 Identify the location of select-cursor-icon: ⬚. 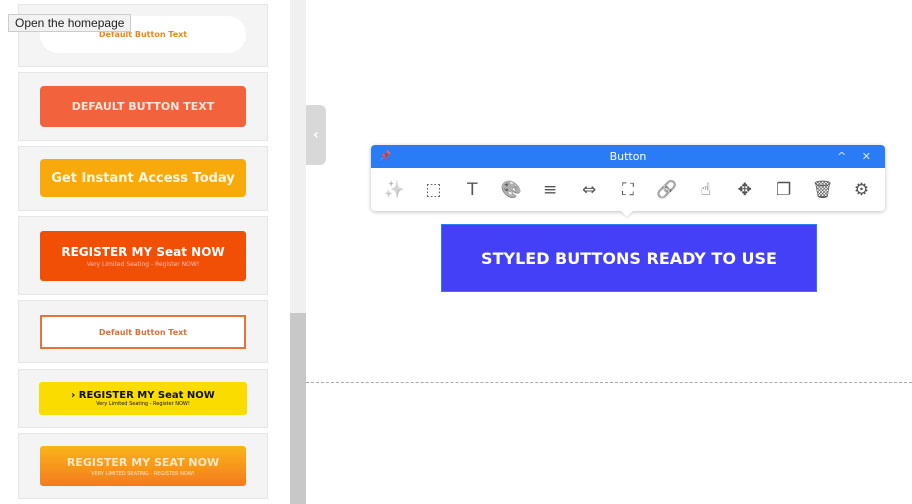
(433, 190).